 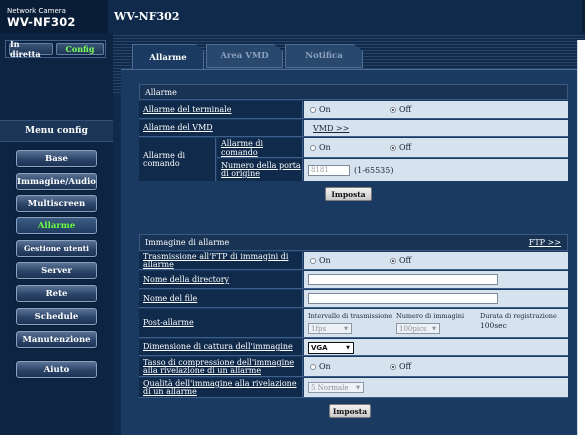 What do you see at coordinates (36, 11) in the screenshot?
I see `brand-caption: Network Camera` at bounding box center [36, 11].